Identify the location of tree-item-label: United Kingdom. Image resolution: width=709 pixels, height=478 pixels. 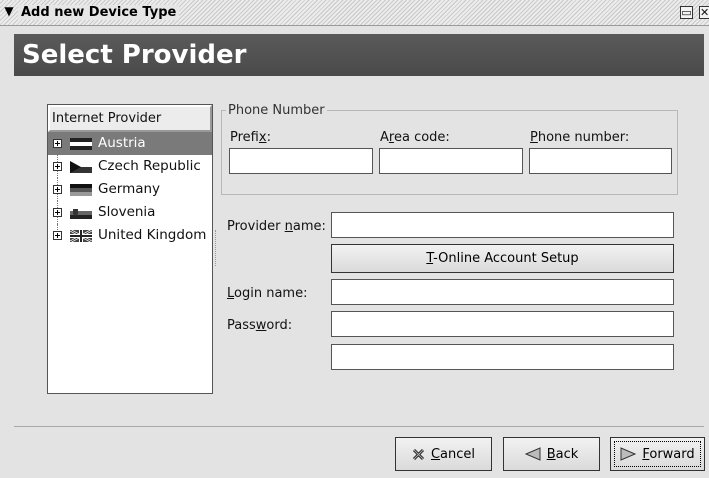
(152, 235).